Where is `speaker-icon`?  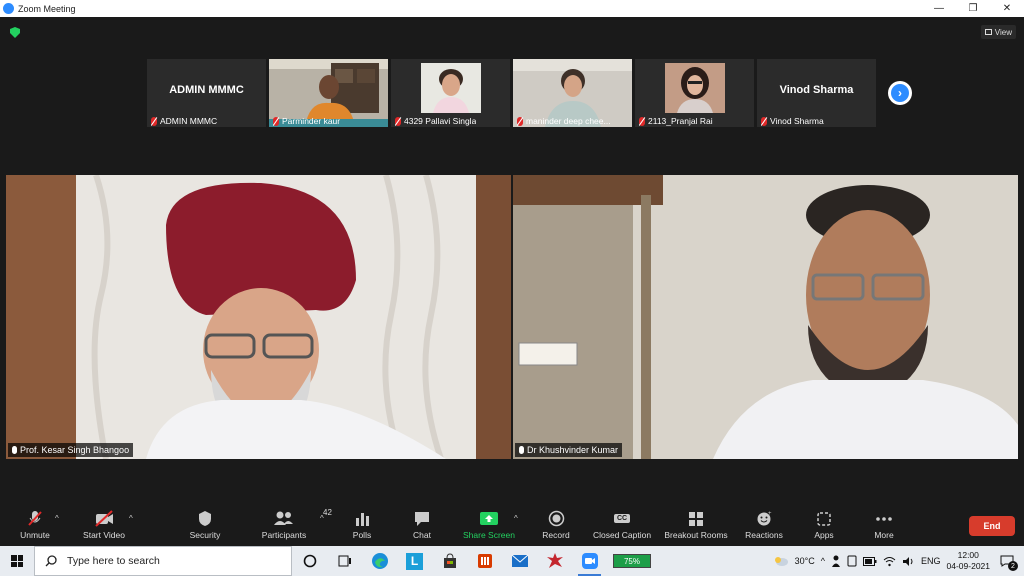
speaker-icon is located at coordinates (908, 561).